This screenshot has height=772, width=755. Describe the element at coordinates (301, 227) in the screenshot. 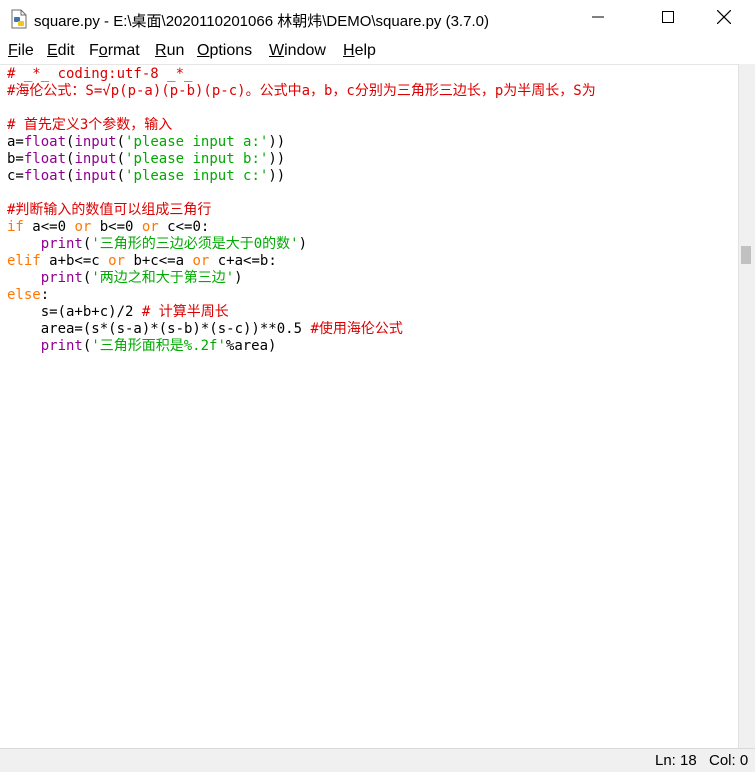

I see `code-line: if a<=0 or b<=0 or c<=0:` at that location.